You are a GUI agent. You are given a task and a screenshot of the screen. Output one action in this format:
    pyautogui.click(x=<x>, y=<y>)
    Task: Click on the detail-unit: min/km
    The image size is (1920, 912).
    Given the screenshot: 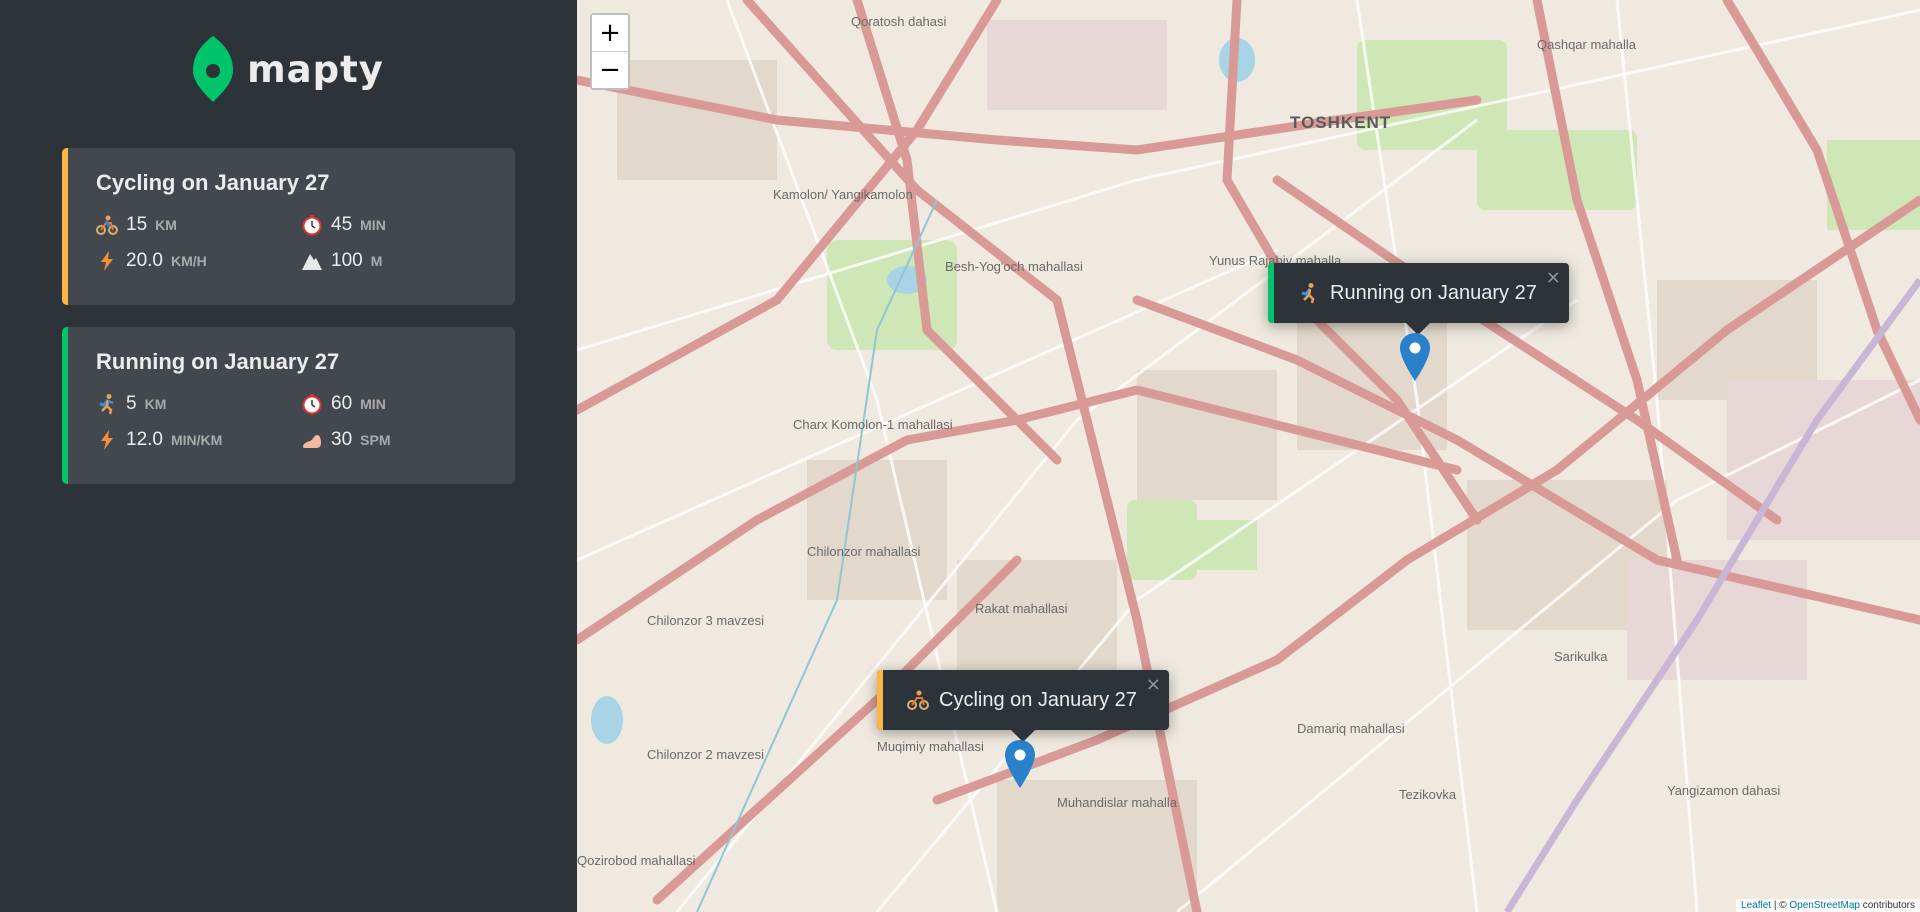 What is the action you would take?
    pyautogui.click(x=196, y=440)
    